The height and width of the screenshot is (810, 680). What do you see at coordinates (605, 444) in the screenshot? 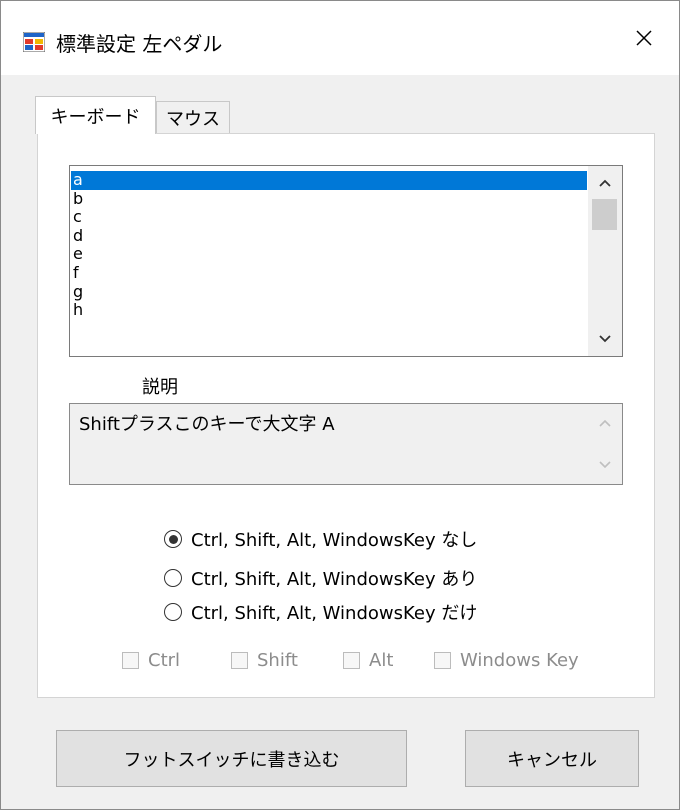
I see `description-scrollbar` at bounding box center [605, 444].